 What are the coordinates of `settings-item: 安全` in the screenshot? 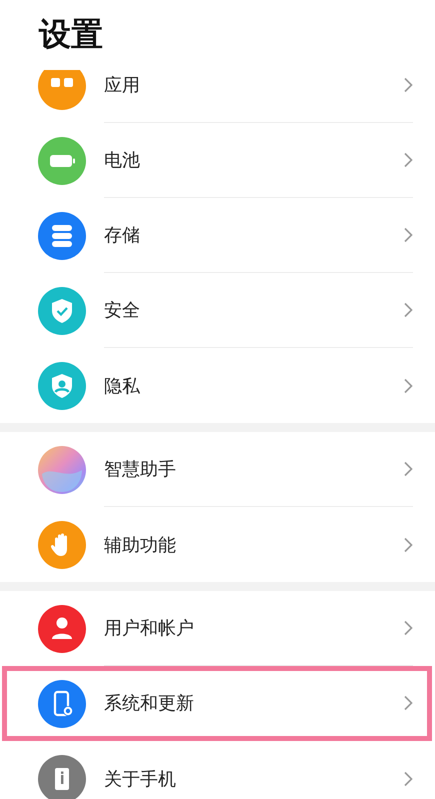 It's located at (253, 310).